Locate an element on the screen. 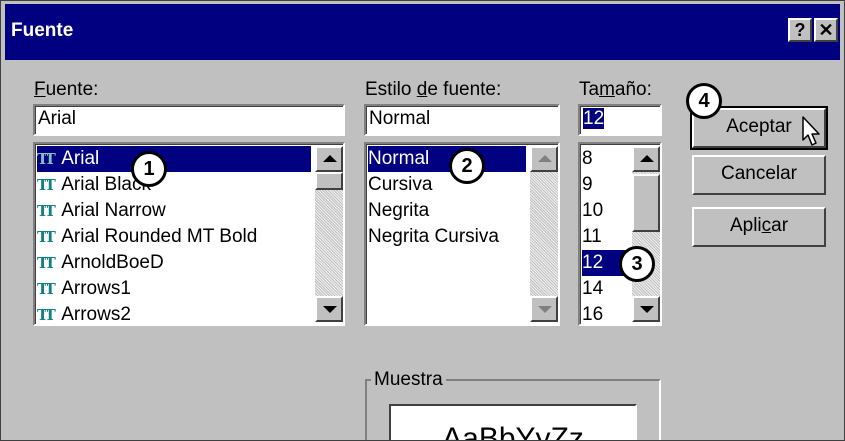  font-label: Fuente: is located at coordinates (66, 89).